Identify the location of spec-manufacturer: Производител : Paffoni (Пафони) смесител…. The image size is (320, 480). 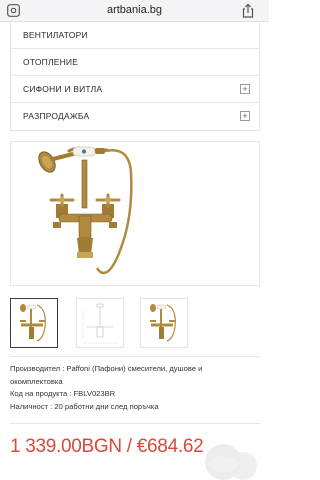
(106, 368).